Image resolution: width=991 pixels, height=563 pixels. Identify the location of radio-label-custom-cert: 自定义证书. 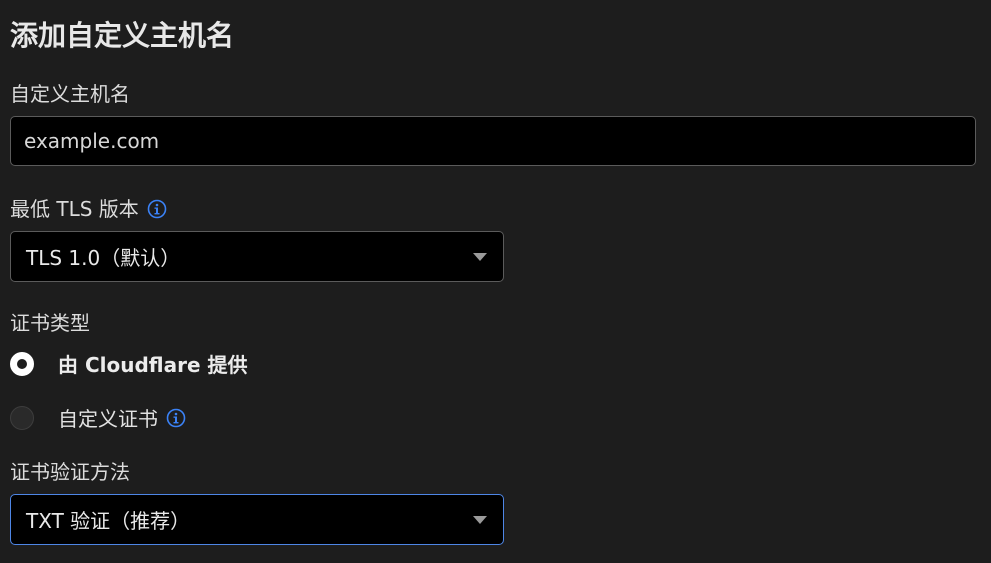
(108, 419).